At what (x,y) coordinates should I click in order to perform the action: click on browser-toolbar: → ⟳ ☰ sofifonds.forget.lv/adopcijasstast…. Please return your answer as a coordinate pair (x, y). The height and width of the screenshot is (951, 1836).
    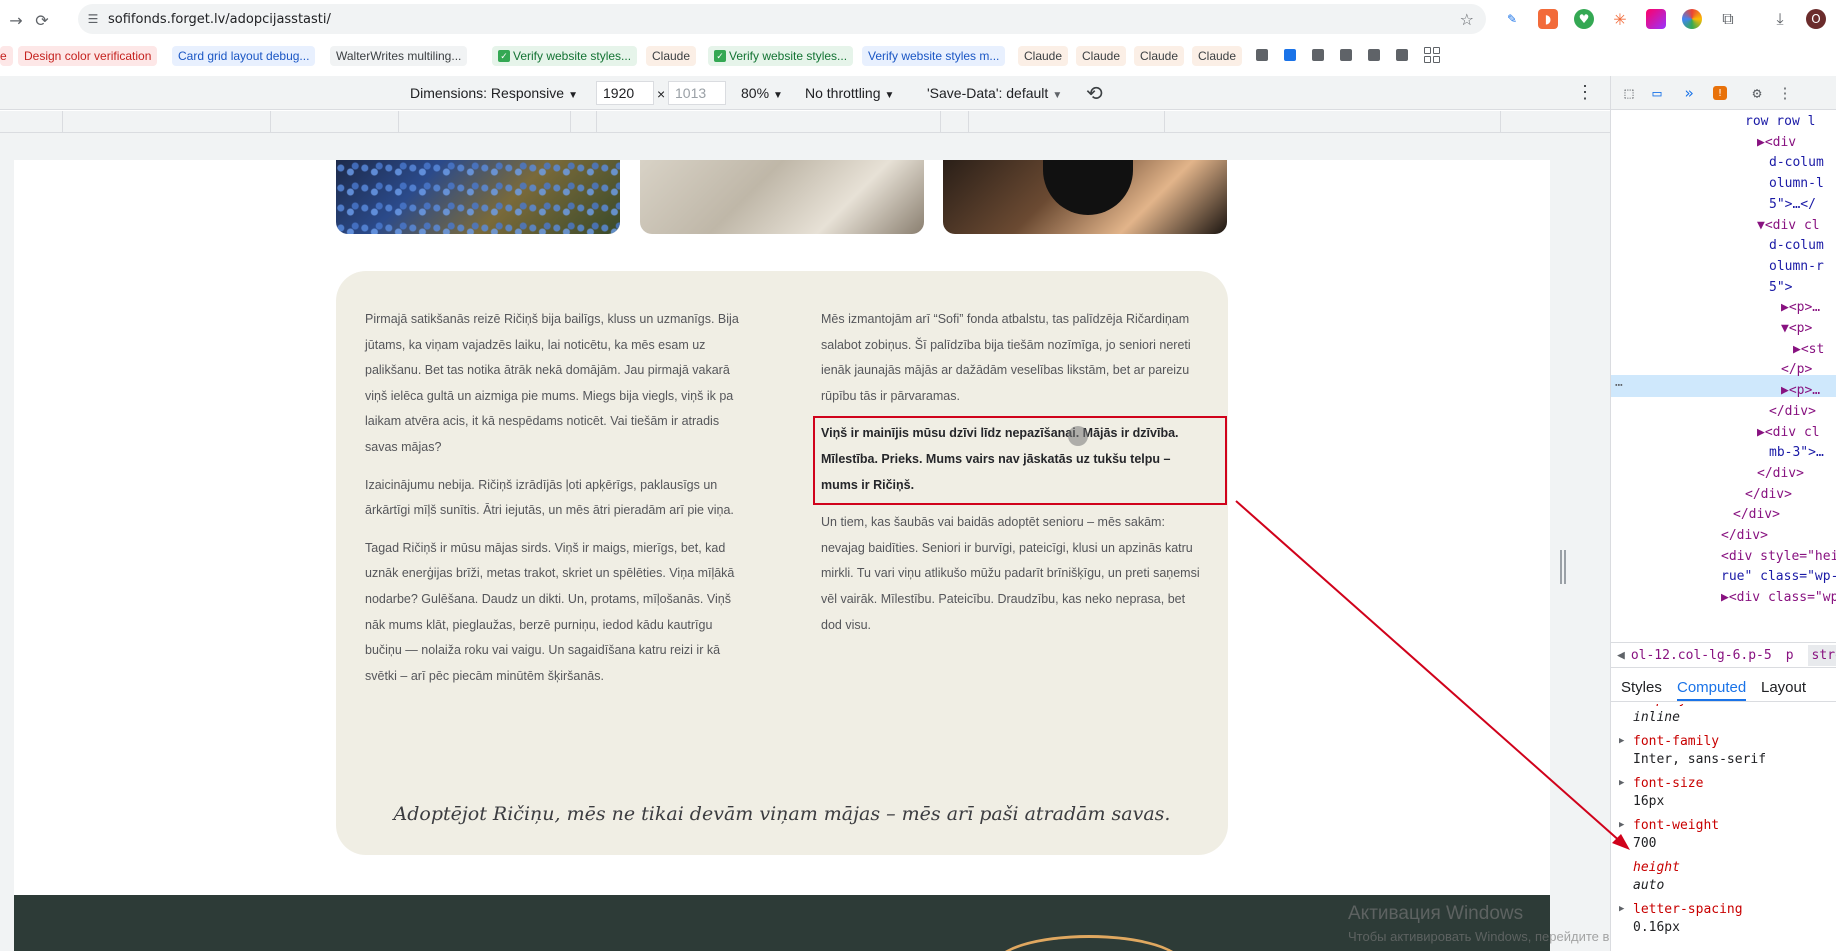
    Looking at the image, I should click on (918, 20).